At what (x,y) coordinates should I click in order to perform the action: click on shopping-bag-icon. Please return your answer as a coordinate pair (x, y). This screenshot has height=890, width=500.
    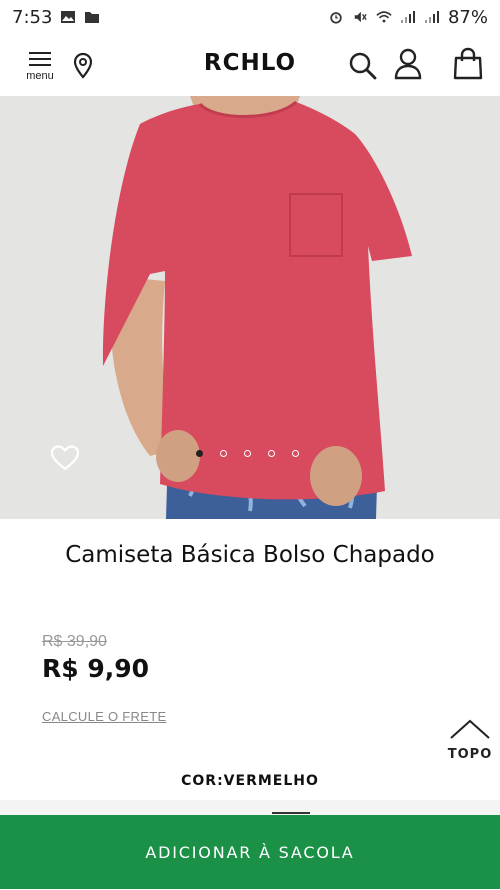
    Looking at the image, I should click on (468, 64).